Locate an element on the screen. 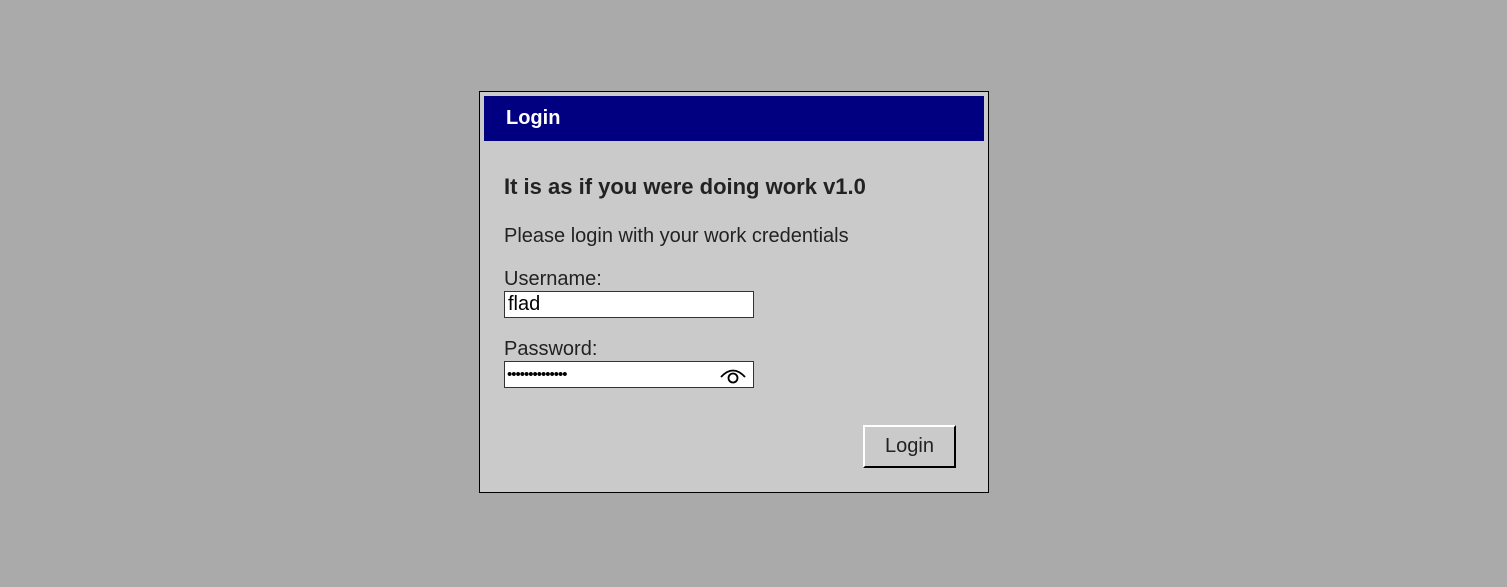 The image size is (1507, 587). password-masked-value: •••••••••••••• is located at coordinates (537, 374).